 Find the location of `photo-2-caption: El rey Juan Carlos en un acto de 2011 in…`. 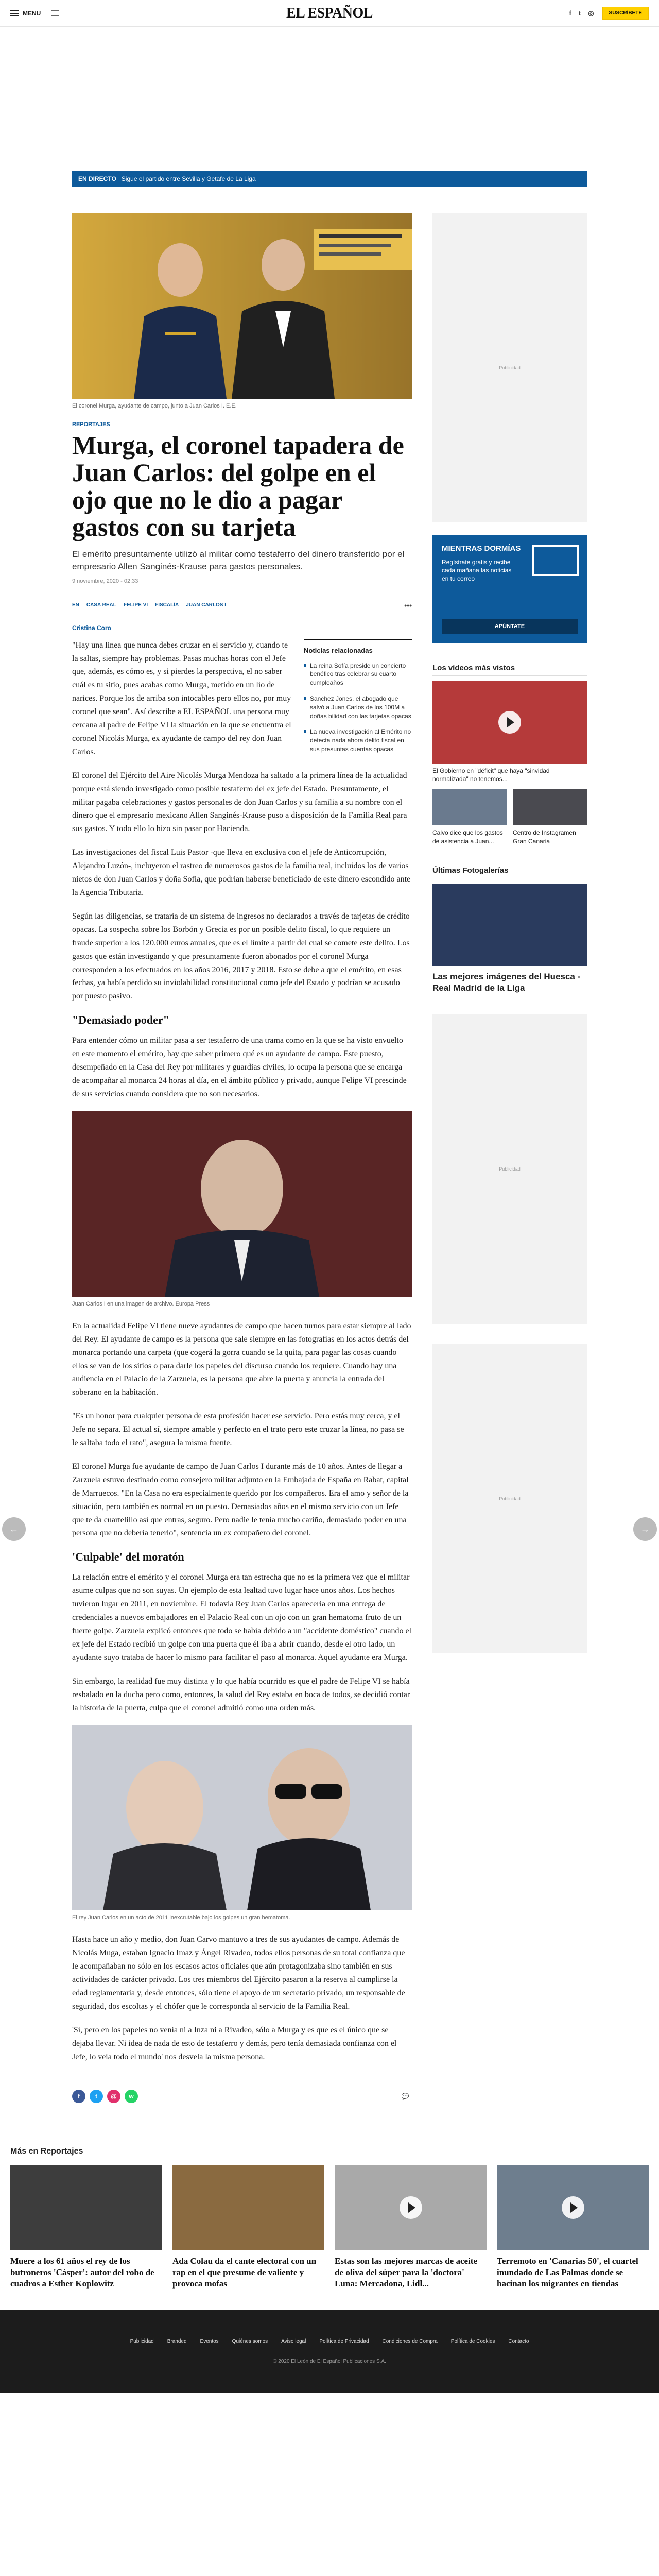

photo-2-caption: El rey Juan Carlos en un acto de 2011 in… is located at coordinates (181, 1917).